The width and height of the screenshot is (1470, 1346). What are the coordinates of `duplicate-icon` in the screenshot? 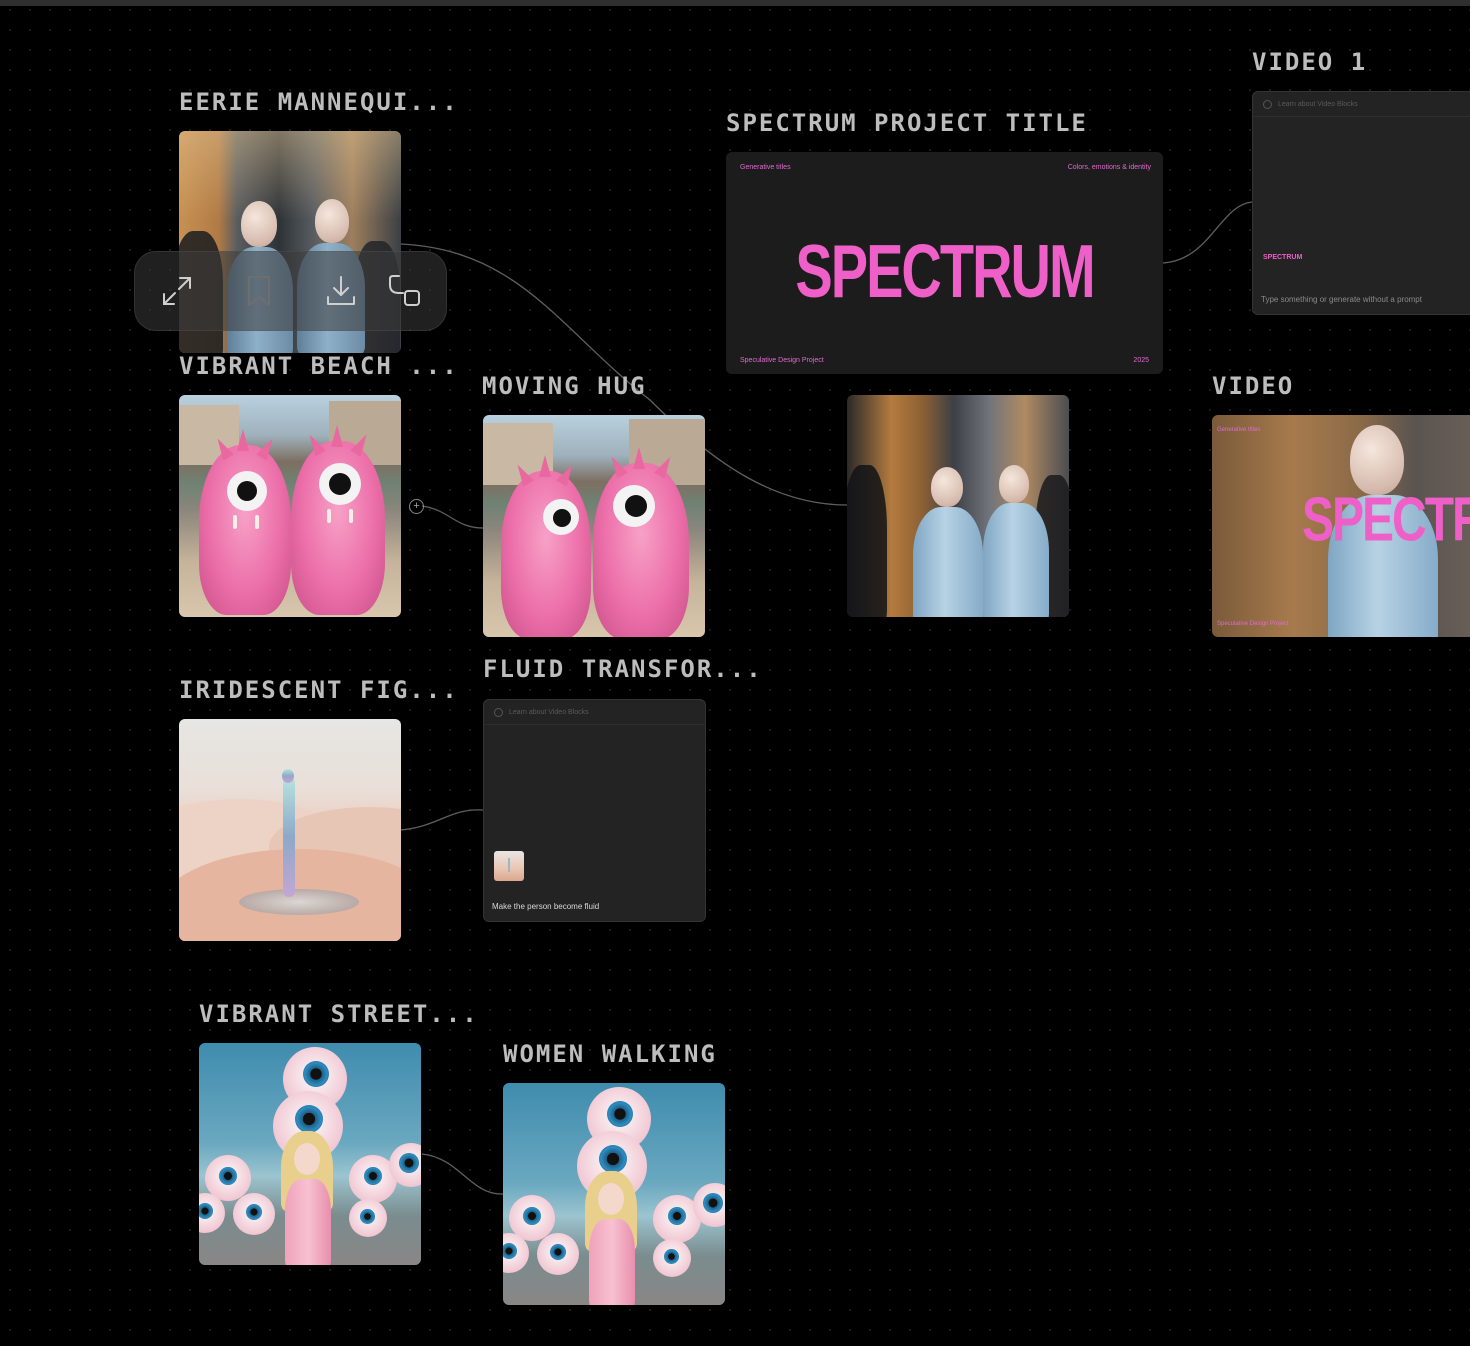 It's located at (404, 290).